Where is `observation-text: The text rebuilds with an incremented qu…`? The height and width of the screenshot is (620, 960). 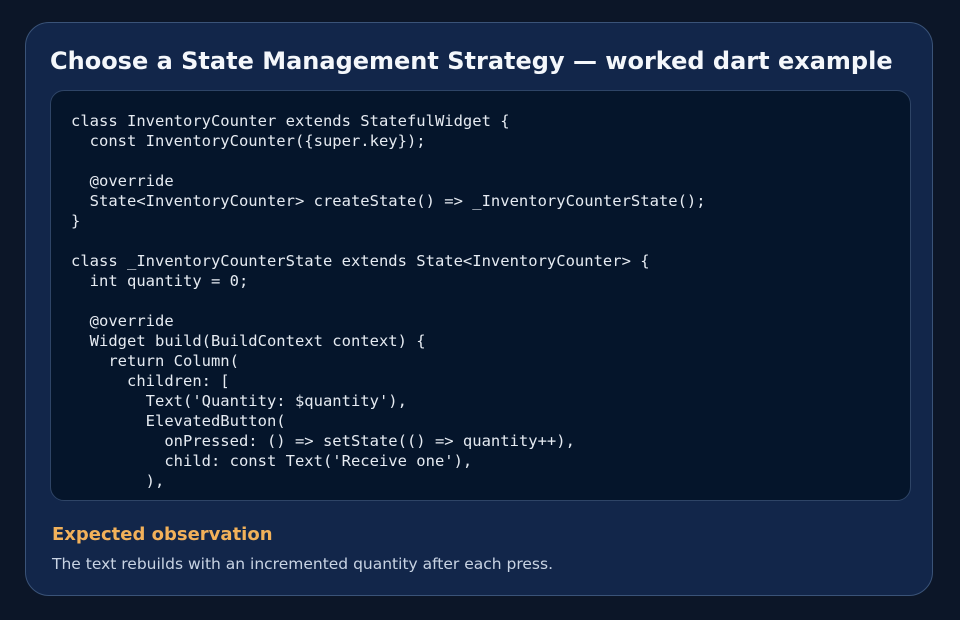
observation-text: The text rebuilds with an incremented qu… is located at coordinates (303, 564).